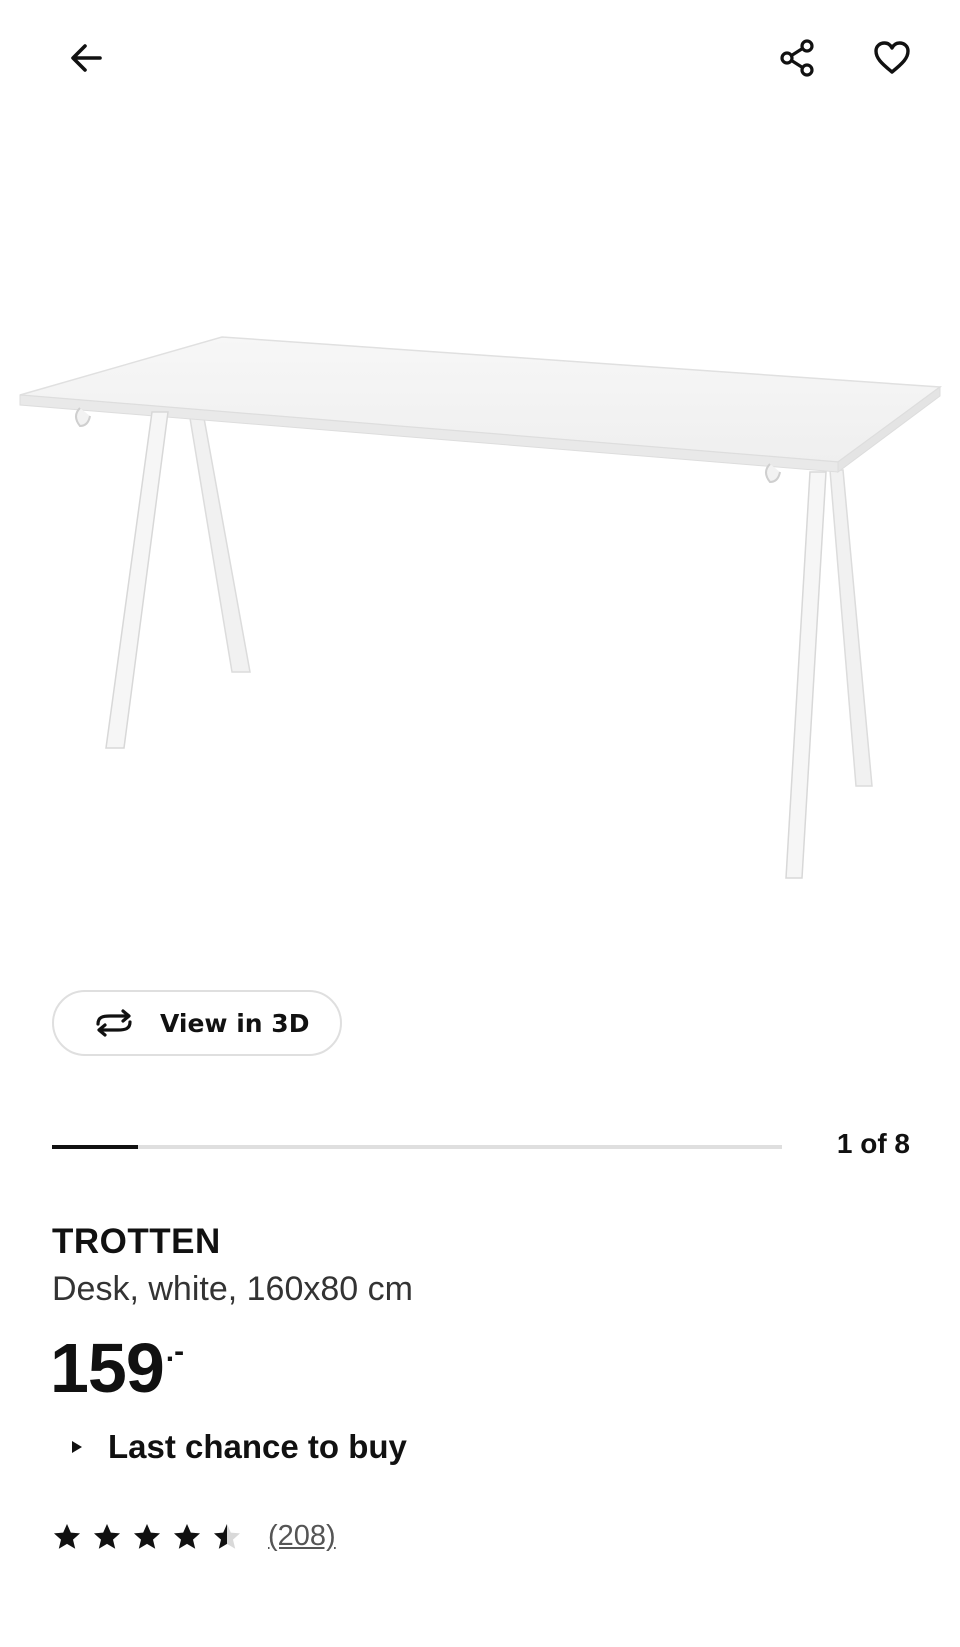 The height and width of the screenshot is (1647, 960). I want to click on rotate-3d-icon, so click(114, 1023).